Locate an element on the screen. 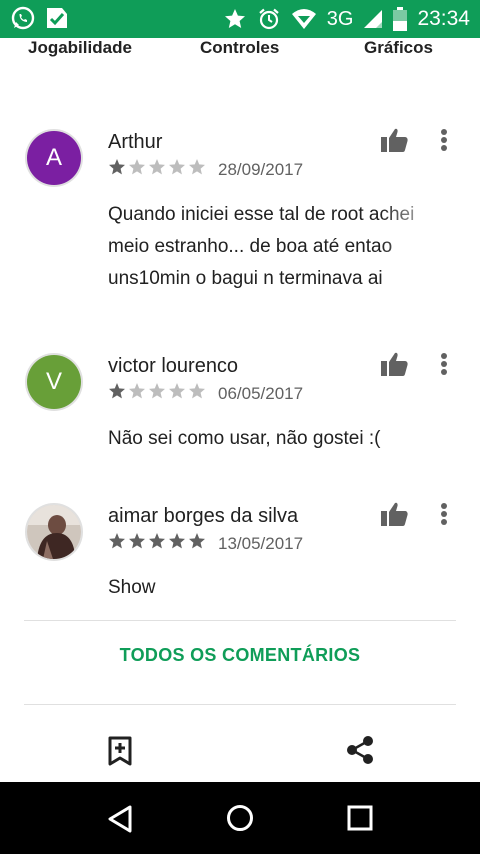  review-text-line: Quando iniciei esse tal de root achei is located at coordinates (261, 214).